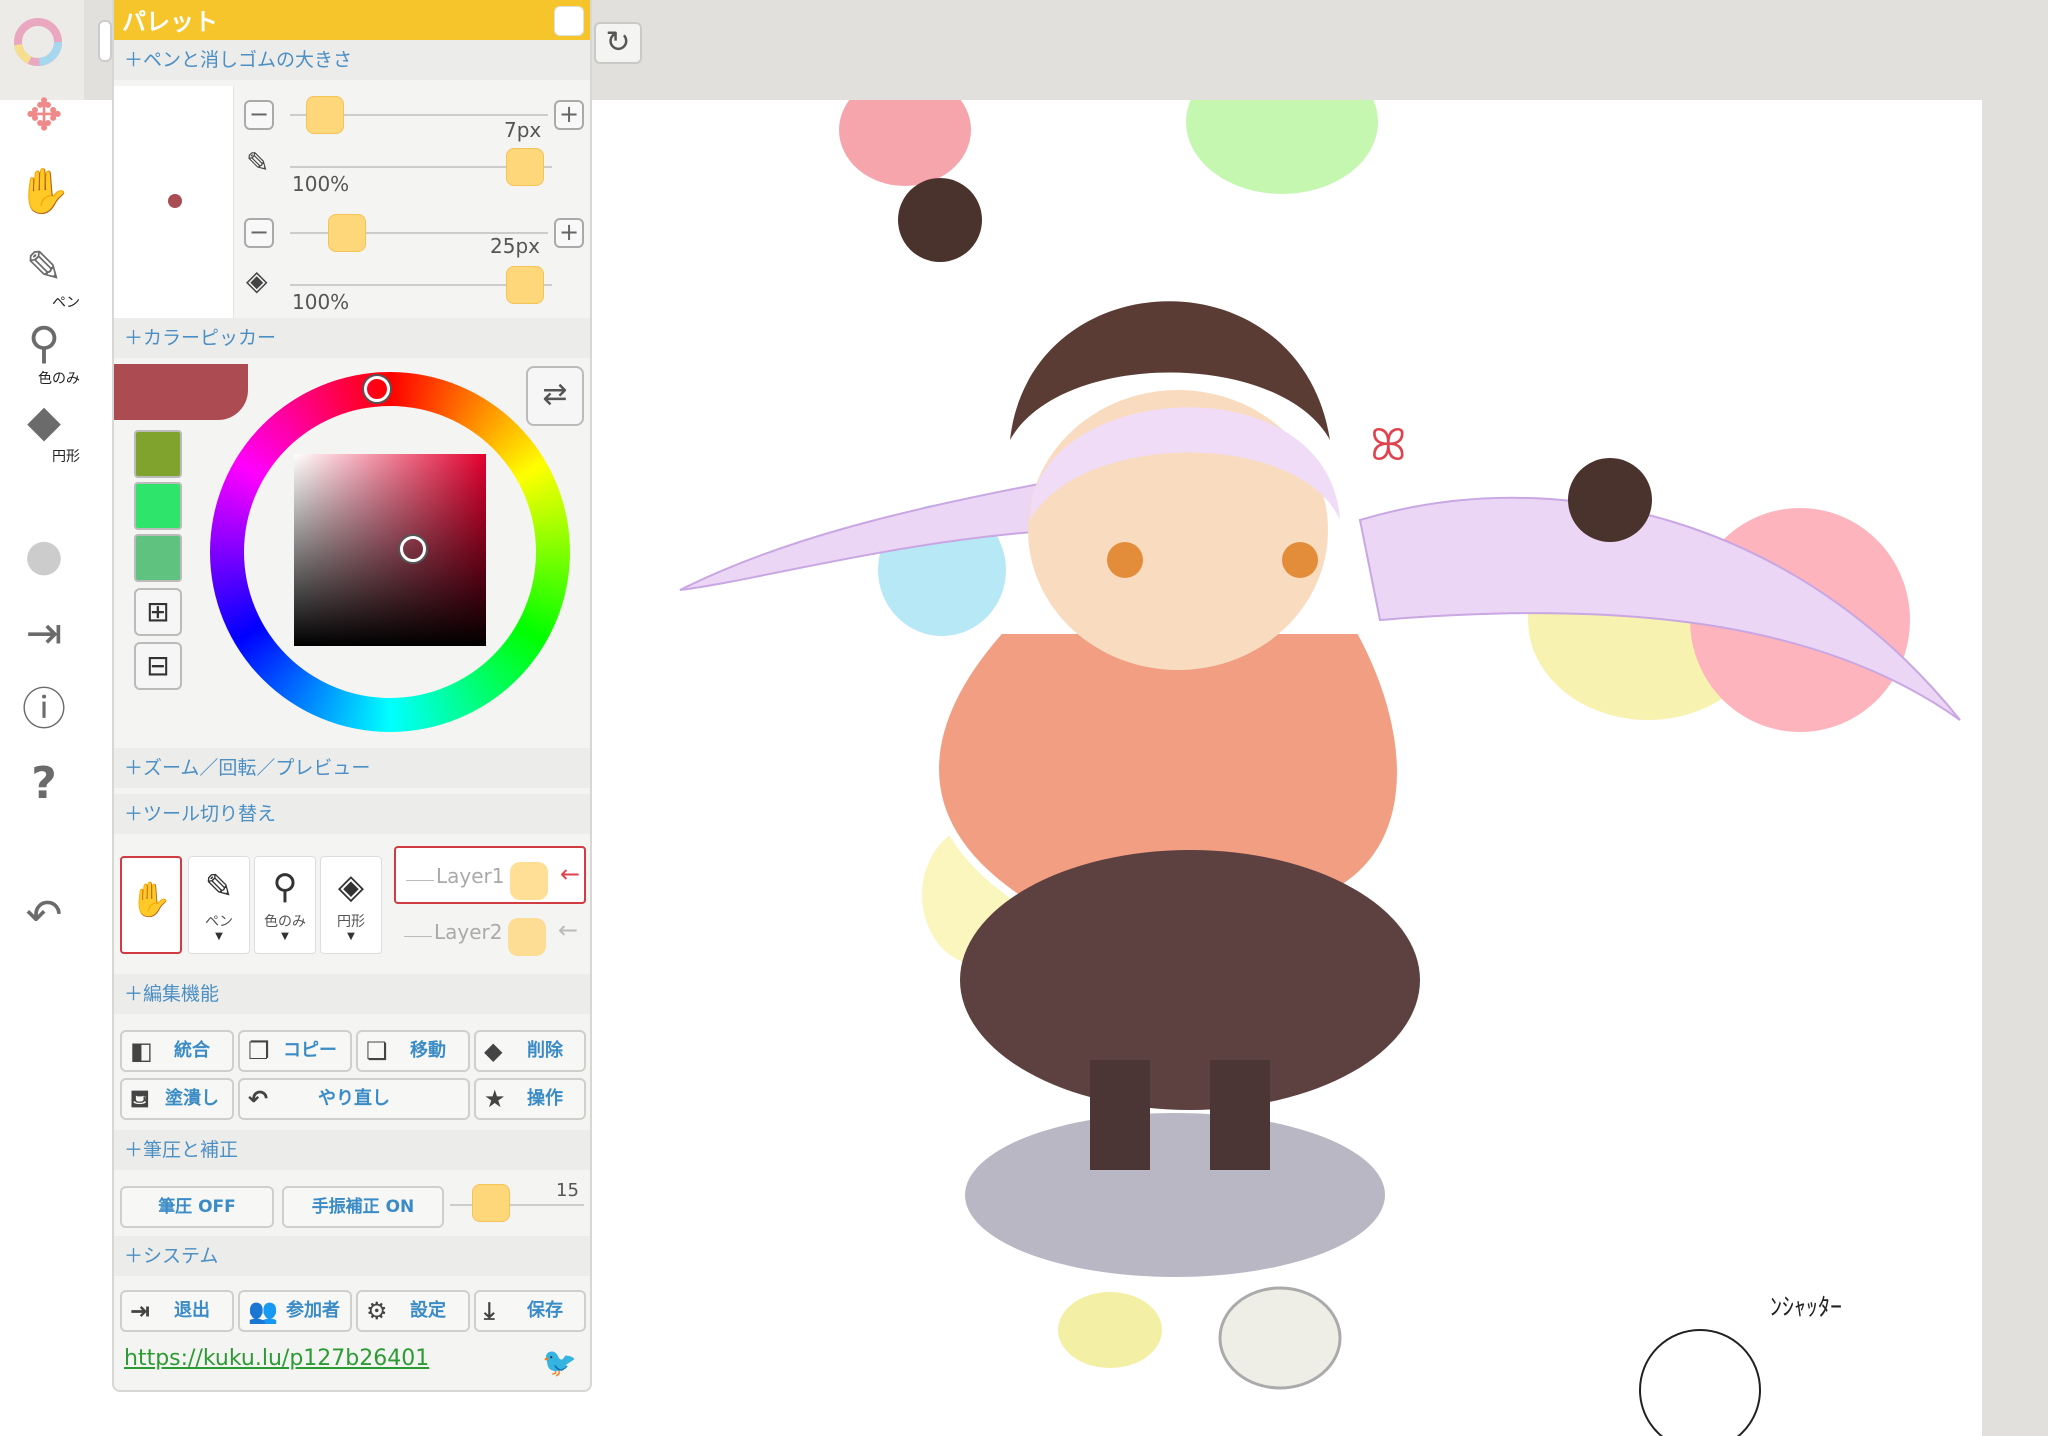 This screenshot has height=1436, width=2048. I want to click on pen-opacity-slider, so click(525, 167).